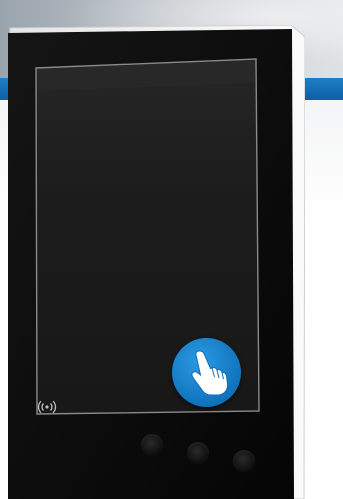 The height and width of the screenshot is (499, 343). Describe the element at coordinates (244, 461) in the screenshot. I see `hardware-button-right` at that location.